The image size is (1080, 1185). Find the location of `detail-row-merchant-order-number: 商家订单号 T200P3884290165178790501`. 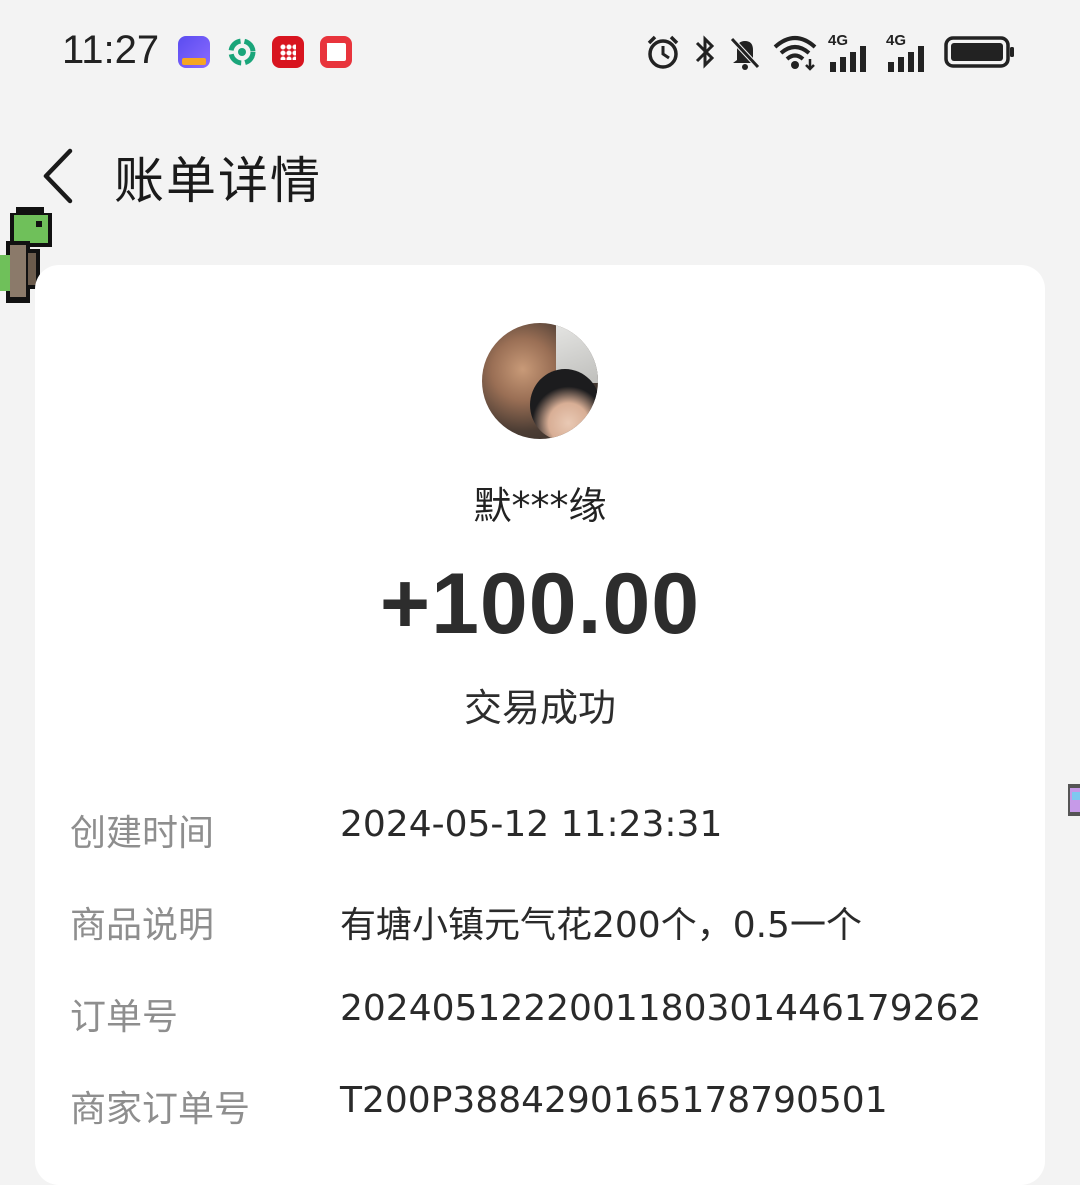

detail-row-merchant-order-number: 商家订单号 T200P3884290165178790501 is located at coordinates (540, 1112).